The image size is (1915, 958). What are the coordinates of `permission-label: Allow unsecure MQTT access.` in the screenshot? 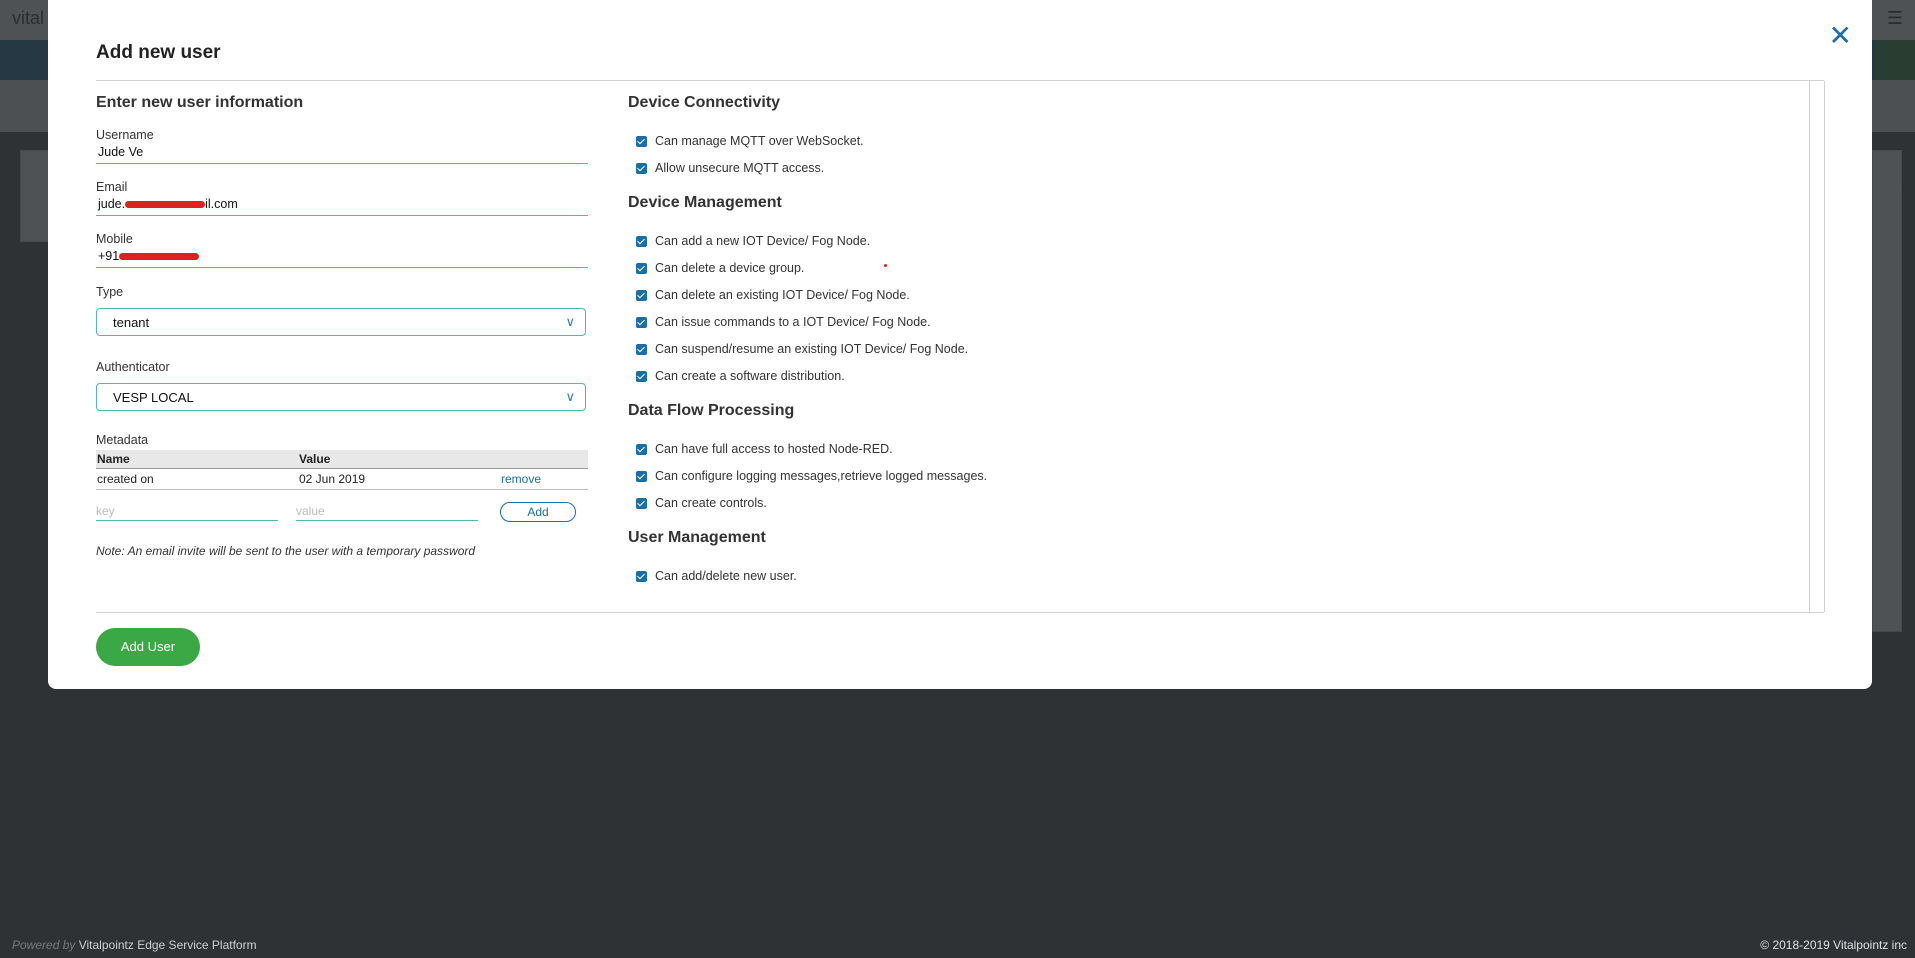 It's located at (740, 168).